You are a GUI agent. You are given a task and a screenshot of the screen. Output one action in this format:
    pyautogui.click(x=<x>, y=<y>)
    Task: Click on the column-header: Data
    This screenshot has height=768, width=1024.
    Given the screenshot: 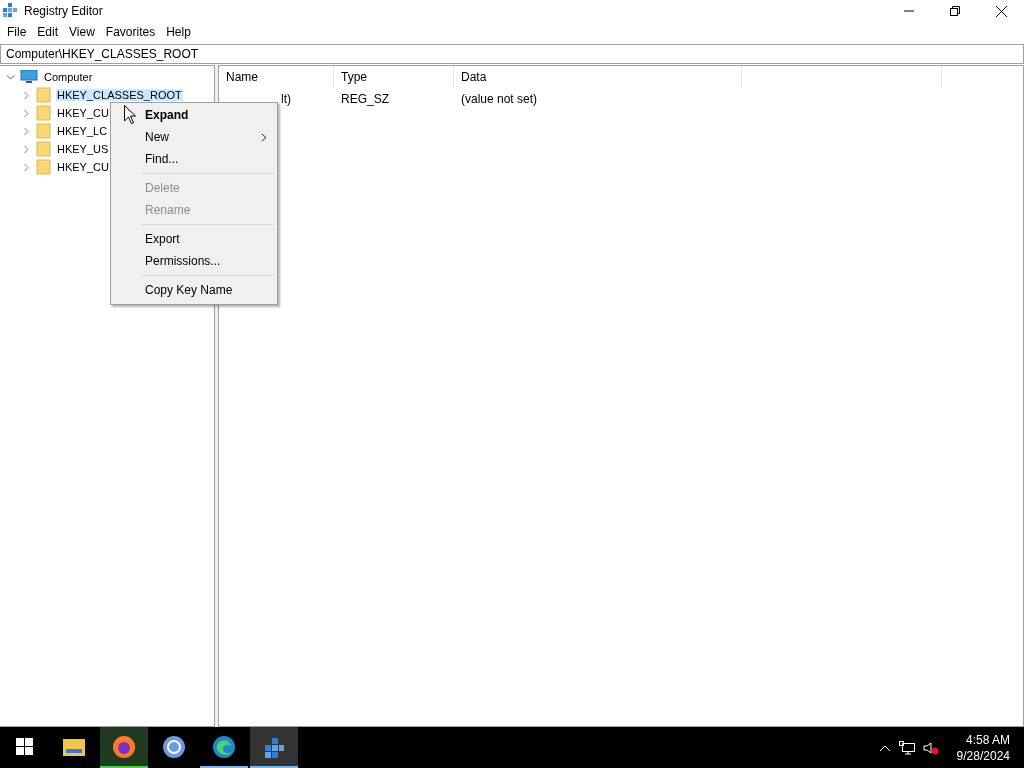 What is the action you would take?
    pyautogui.click(x=598, y=77)
    